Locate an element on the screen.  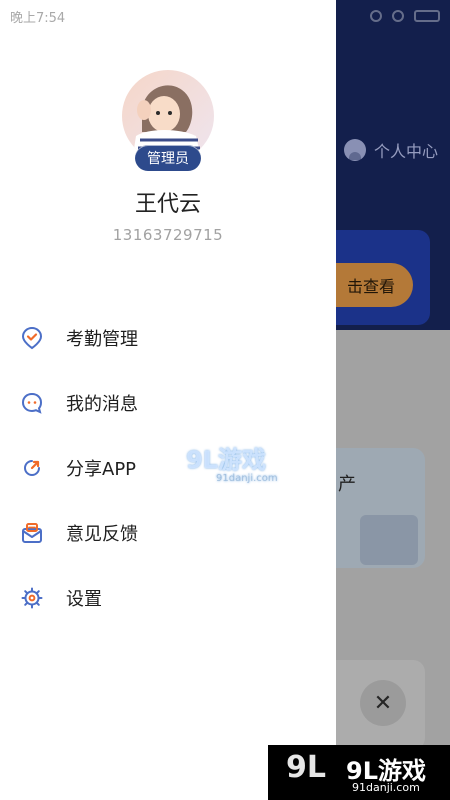
alarm-icon is located at coordinates (376, 16).